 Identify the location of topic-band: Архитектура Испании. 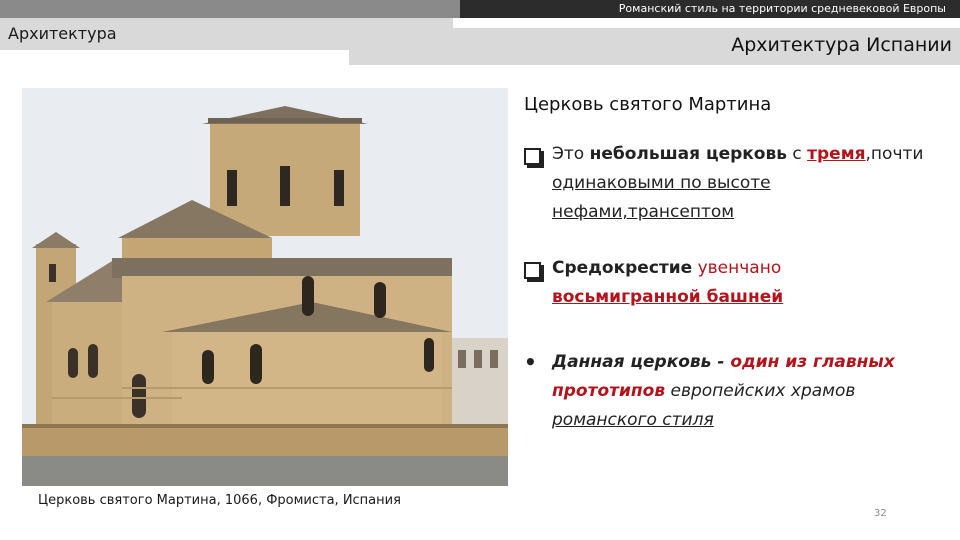
(654, 46).